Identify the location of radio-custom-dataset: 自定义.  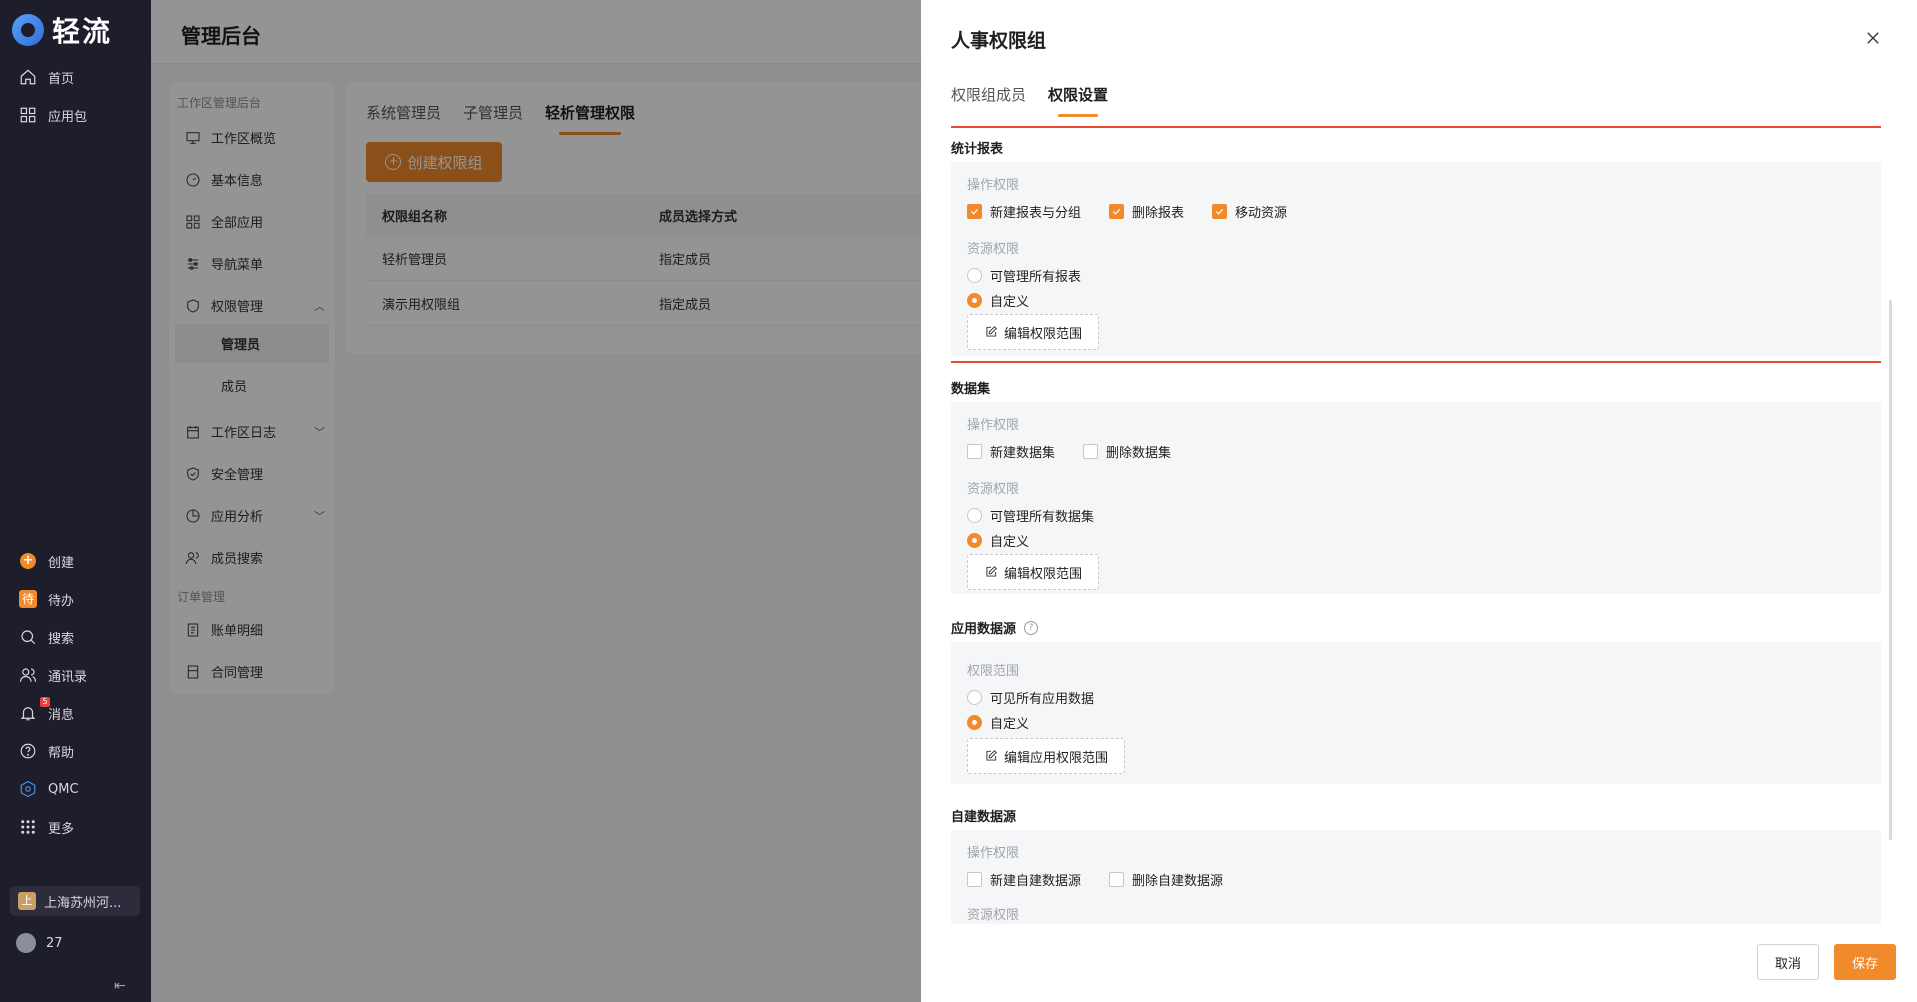
(998, 540).